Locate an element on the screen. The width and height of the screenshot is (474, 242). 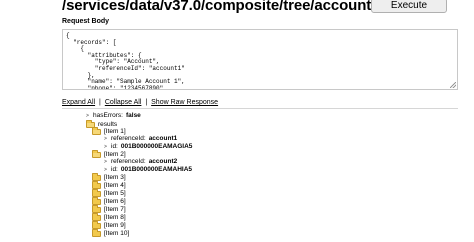
tree-node-item-2-reference-id: > referenceId: account2 is located at coordinates (140, 162).